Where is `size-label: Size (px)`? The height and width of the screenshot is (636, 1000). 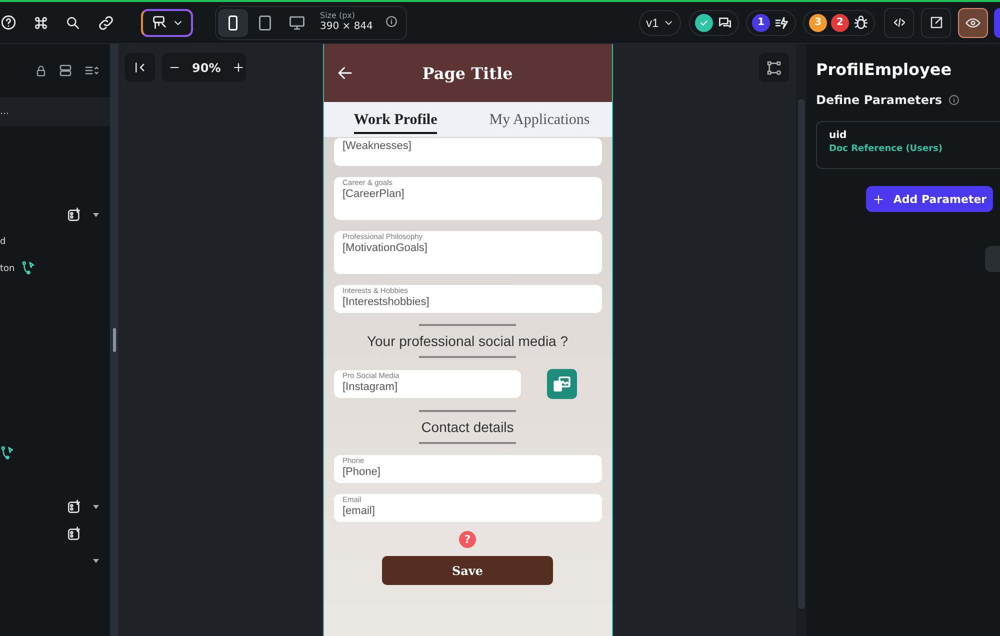 size-label: Size (px) is located at coordinates (338, 16).